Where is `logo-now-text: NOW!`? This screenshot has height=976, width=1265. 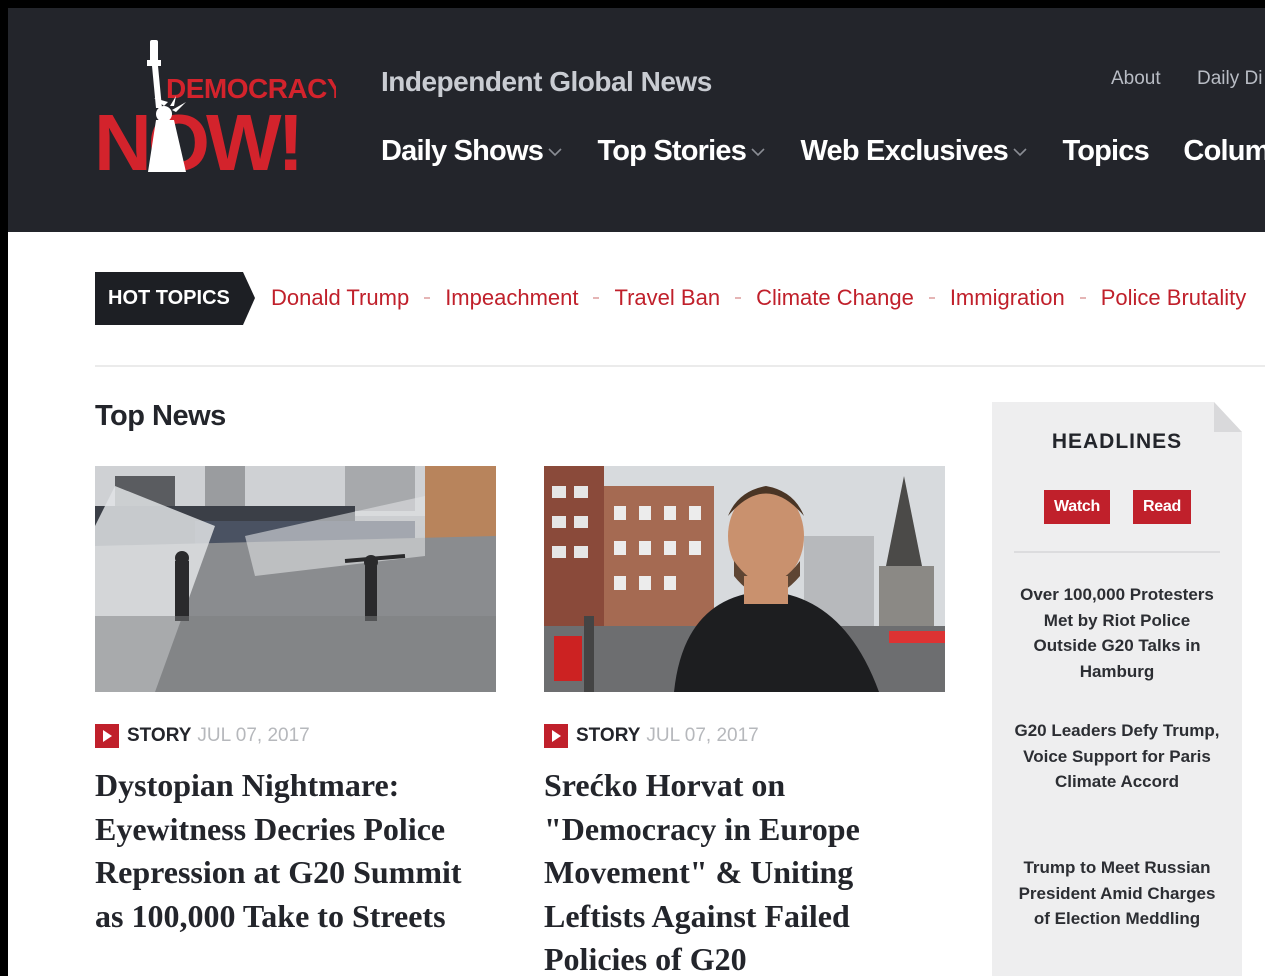
logo-now-text: NOW! is located at coordinates (197, 135).